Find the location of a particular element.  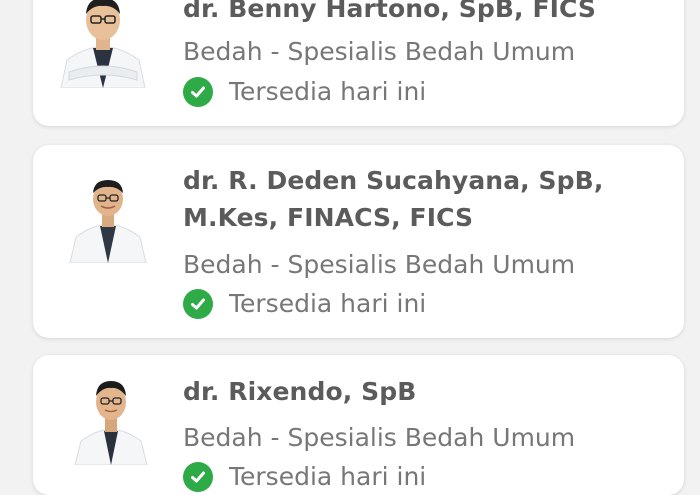

doctor-name: dr. Benny Hartono, SpB, FICS is located at coordinates (390, 11).